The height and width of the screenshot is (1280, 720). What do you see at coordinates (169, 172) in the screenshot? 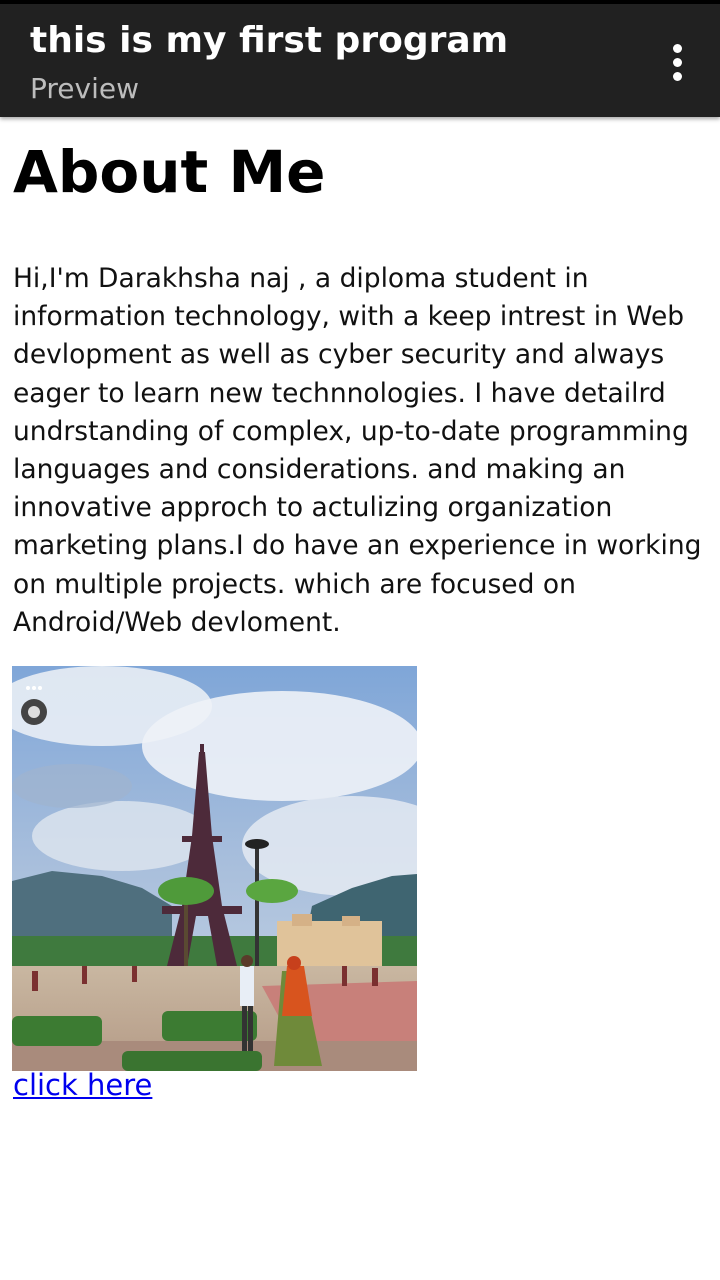
I see `page-title: About Me` at bounding box center [169, 172].